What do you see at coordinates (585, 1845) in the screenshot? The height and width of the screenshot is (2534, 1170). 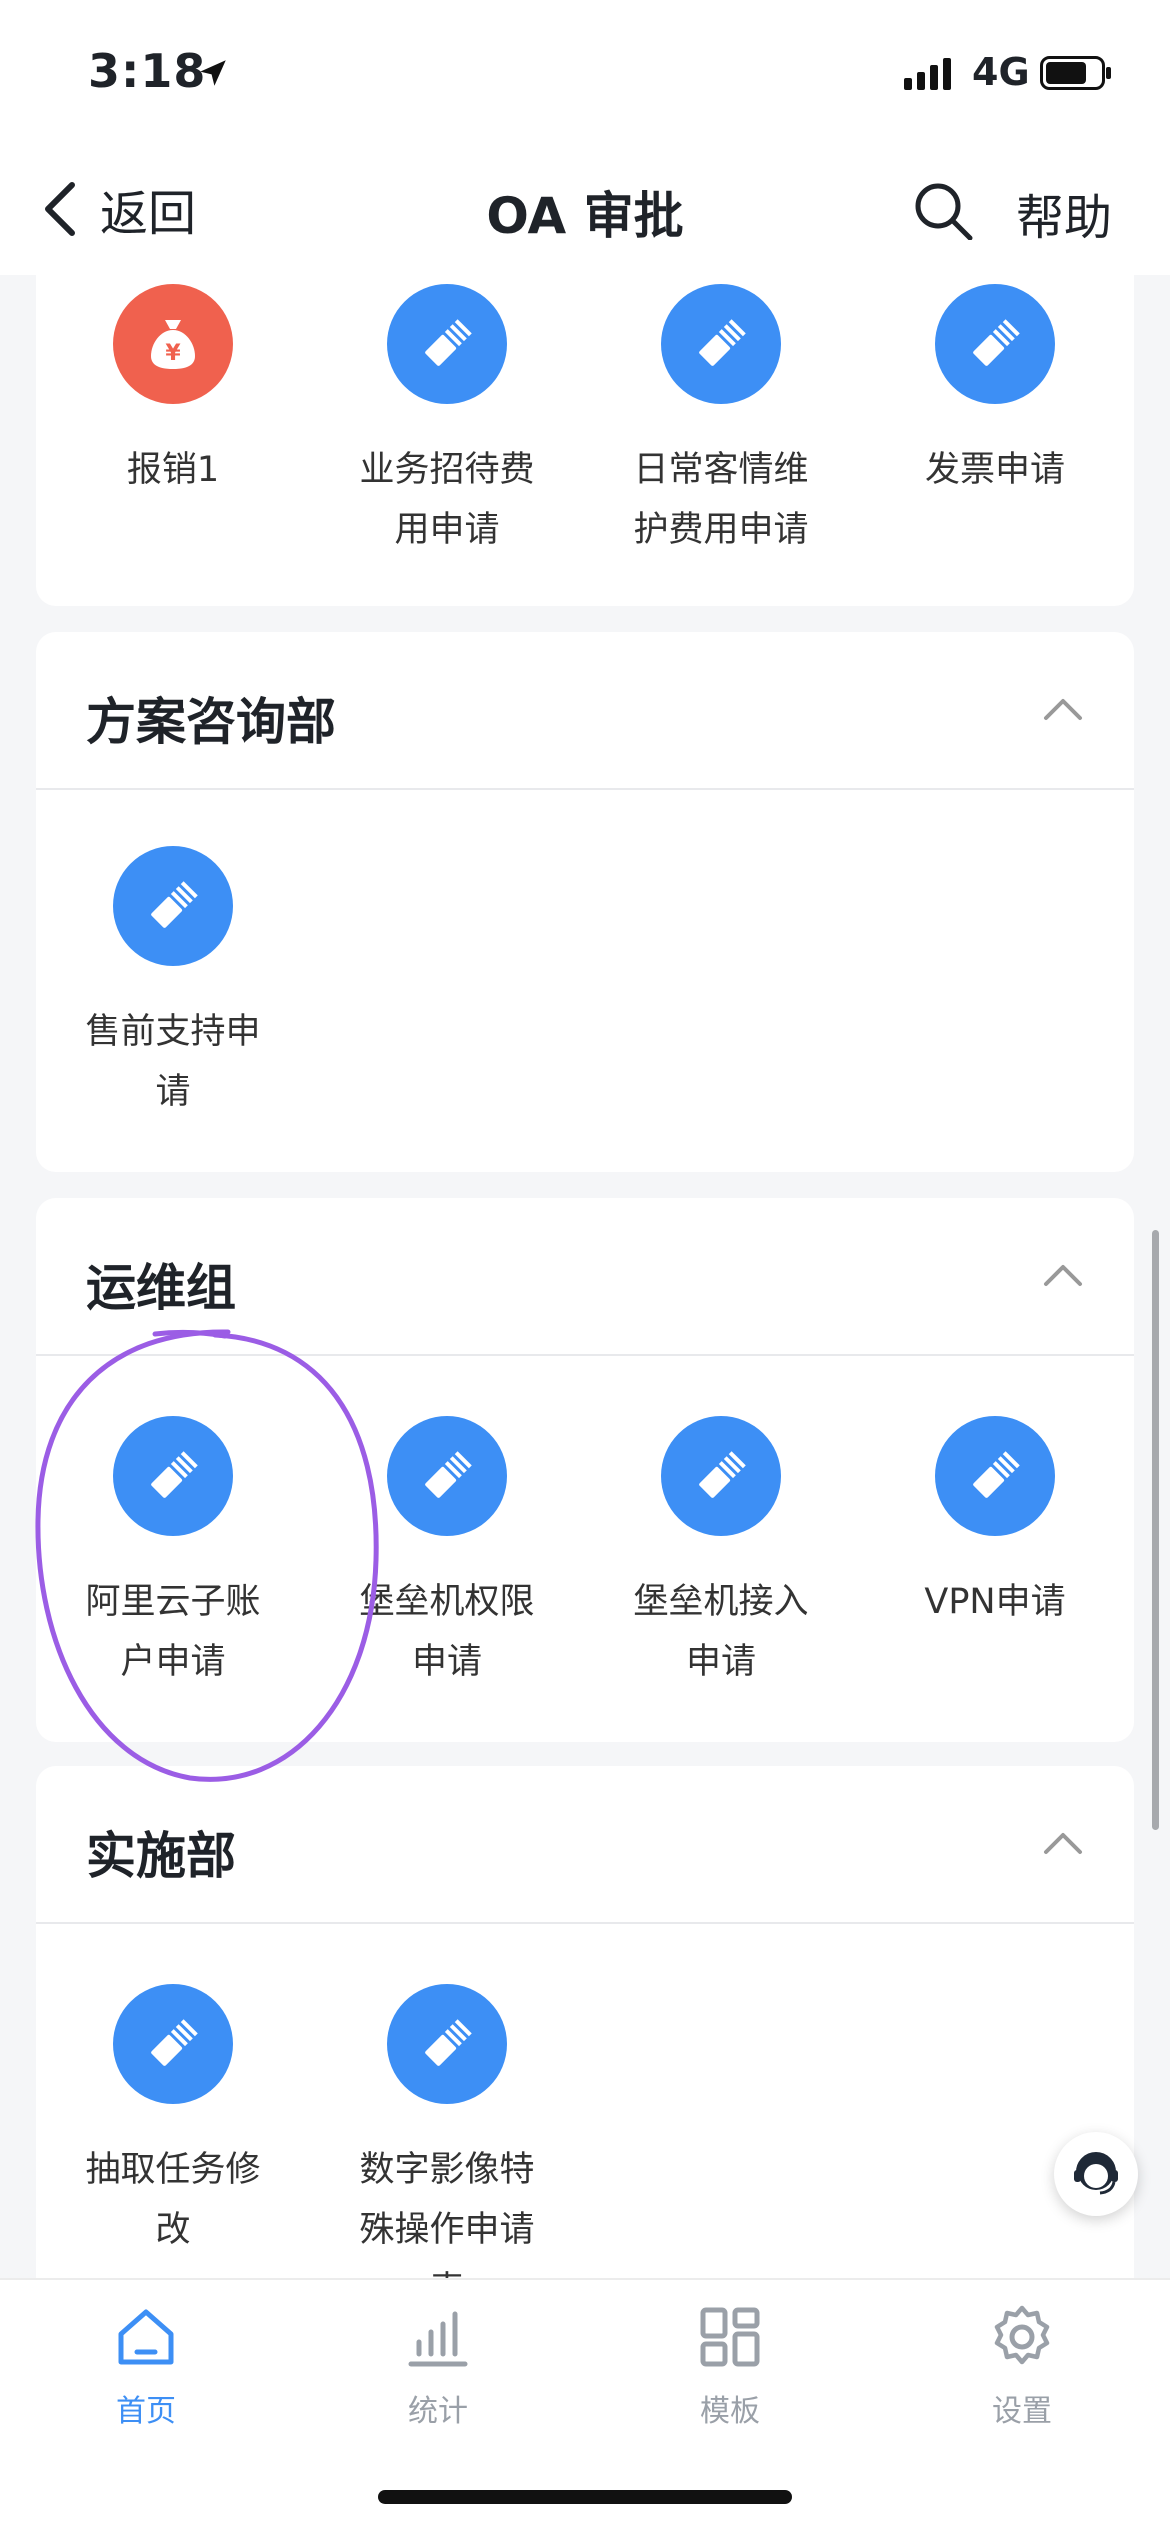 I see `section-header: 实施部` at bounding box center [585, 1845].